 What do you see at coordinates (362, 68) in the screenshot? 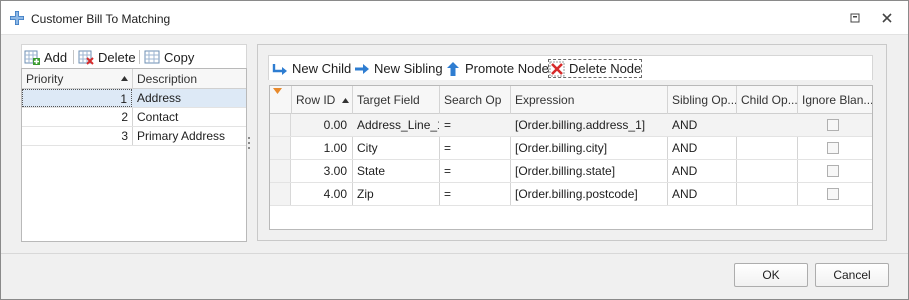
I see `new-sibling-icon` at bounding box center [362, 68].